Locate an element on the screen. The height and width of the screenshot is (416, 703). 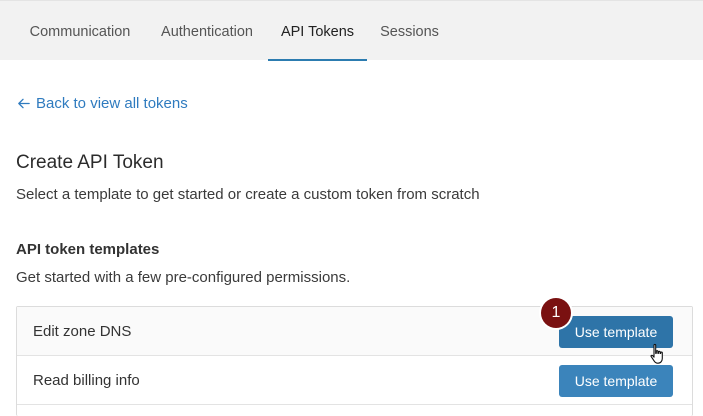
back-to-tokens-link: Back to view all tokens is located at coordinates (102, 103).